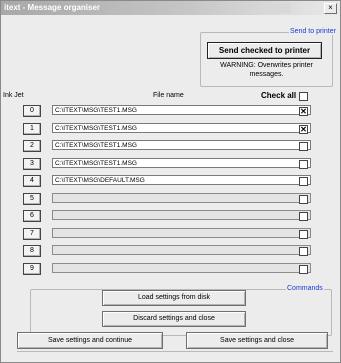 Image resolution: width=341 pixels, height=363 pixels. Describe the element at coordinates (32, 199) in the screenshot. I see `ink-jet-number-5: 5` at that location.